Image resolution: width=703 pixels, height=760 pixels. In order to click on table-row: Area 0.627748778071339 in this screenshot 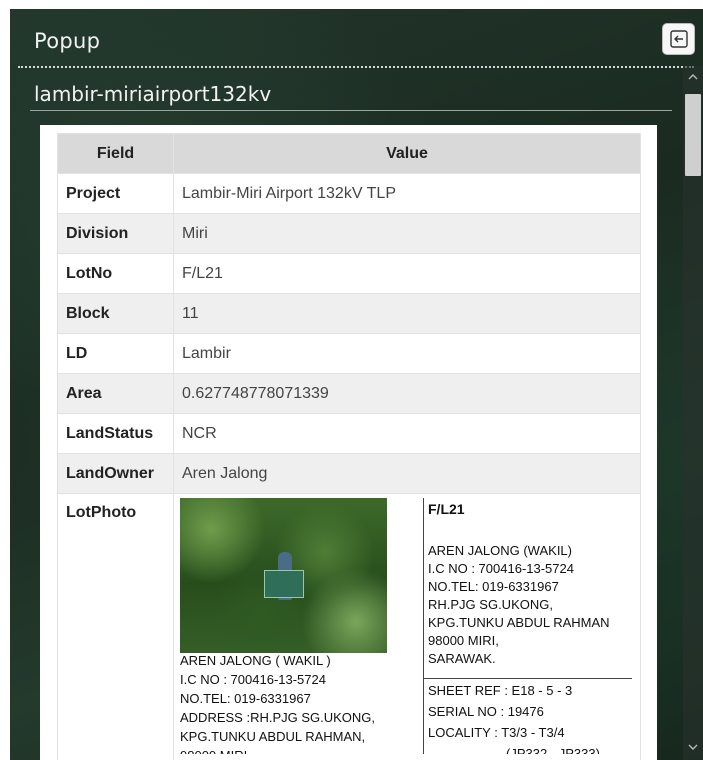, I will do `click(349, 393)`.